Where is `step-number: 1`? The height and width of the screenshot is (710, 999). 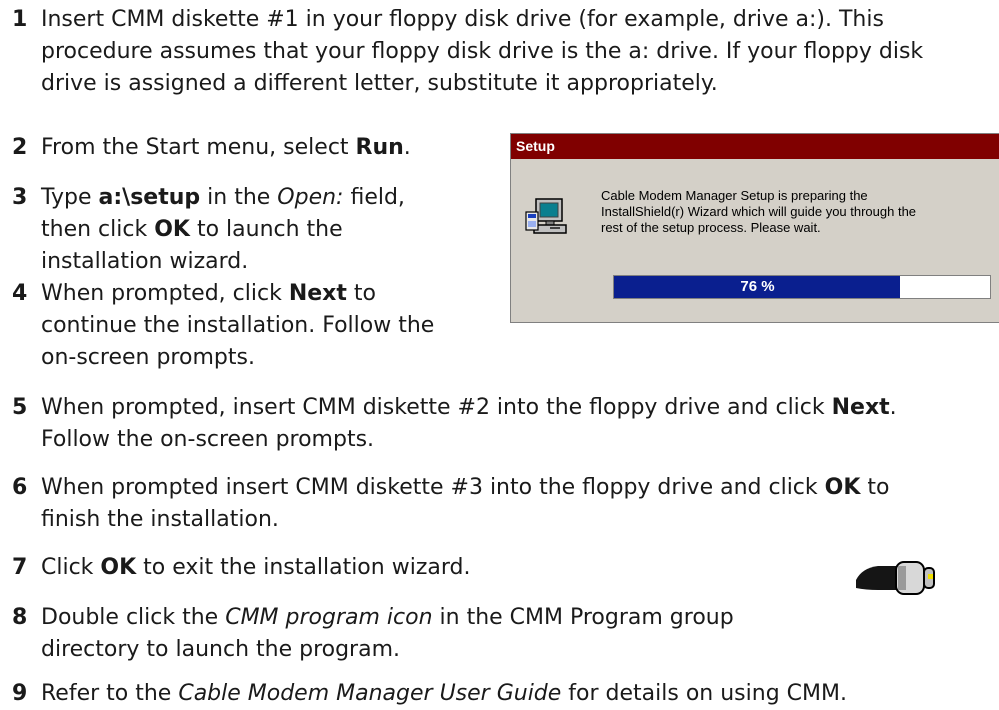 step-number: 1 is located at coordinates (20, 19).